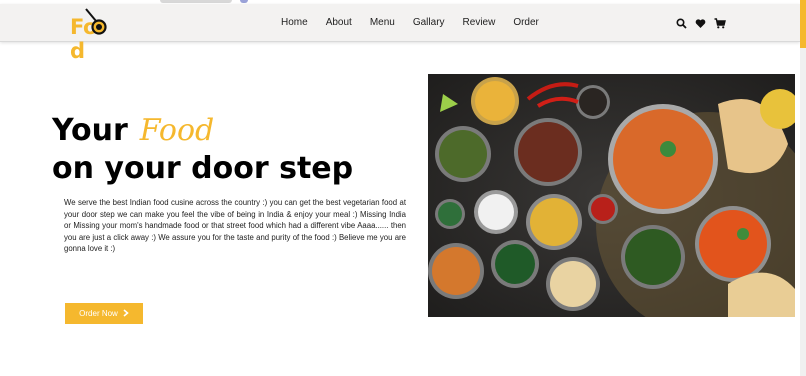 The width and height of the screenshot is (806, 376). I want to click on pan-icon, so click(96, 21).